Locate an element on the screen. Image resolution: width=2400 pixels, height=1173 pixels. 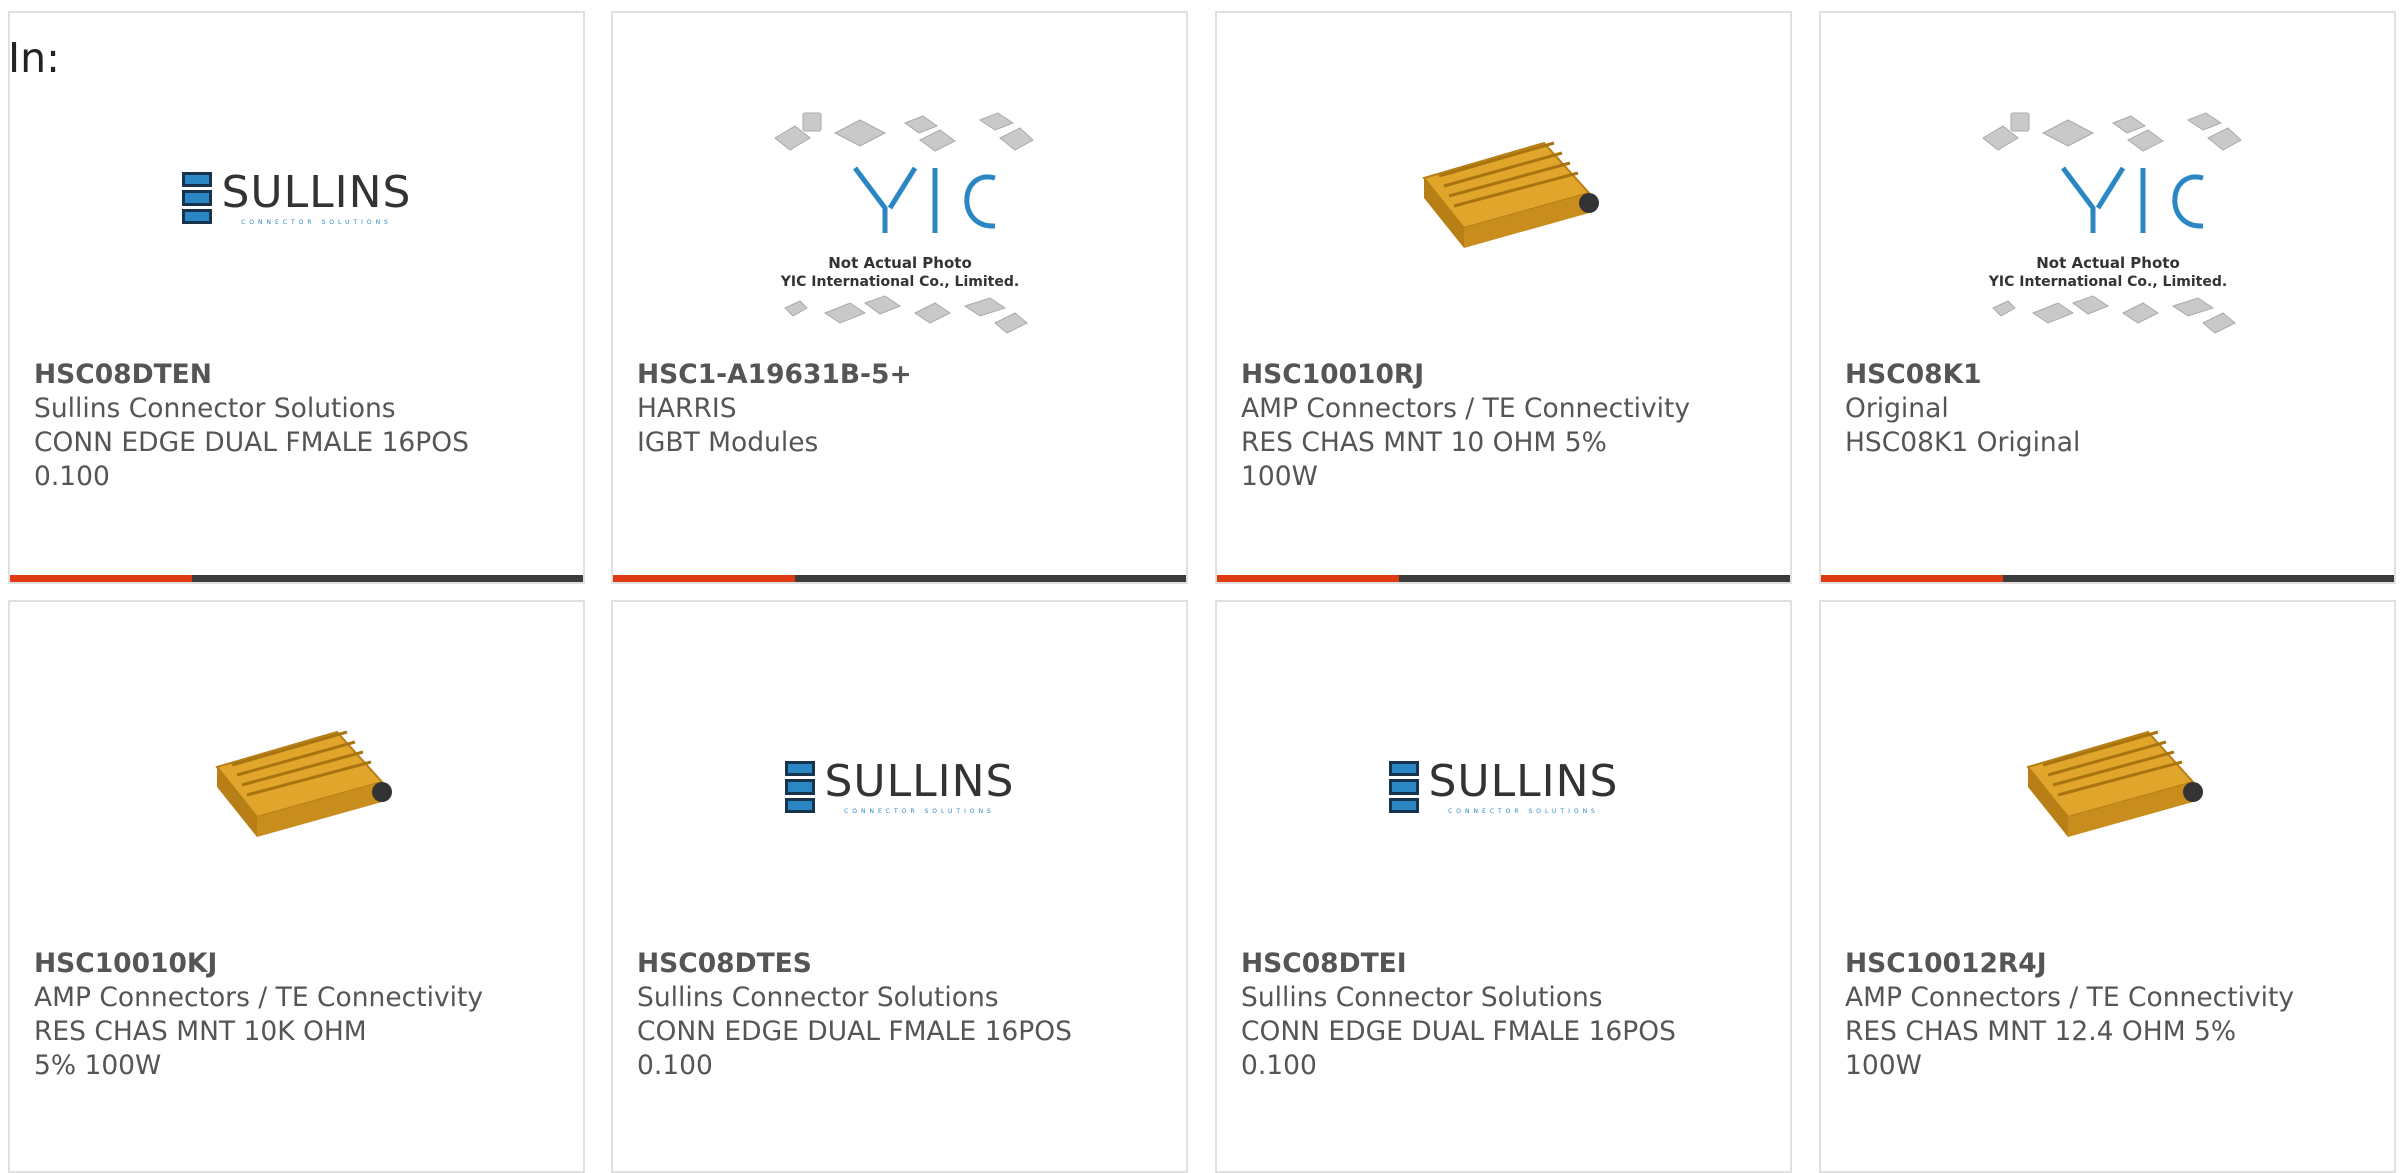
description: HSC08K1 Original is located at coordinates (1963, 442).